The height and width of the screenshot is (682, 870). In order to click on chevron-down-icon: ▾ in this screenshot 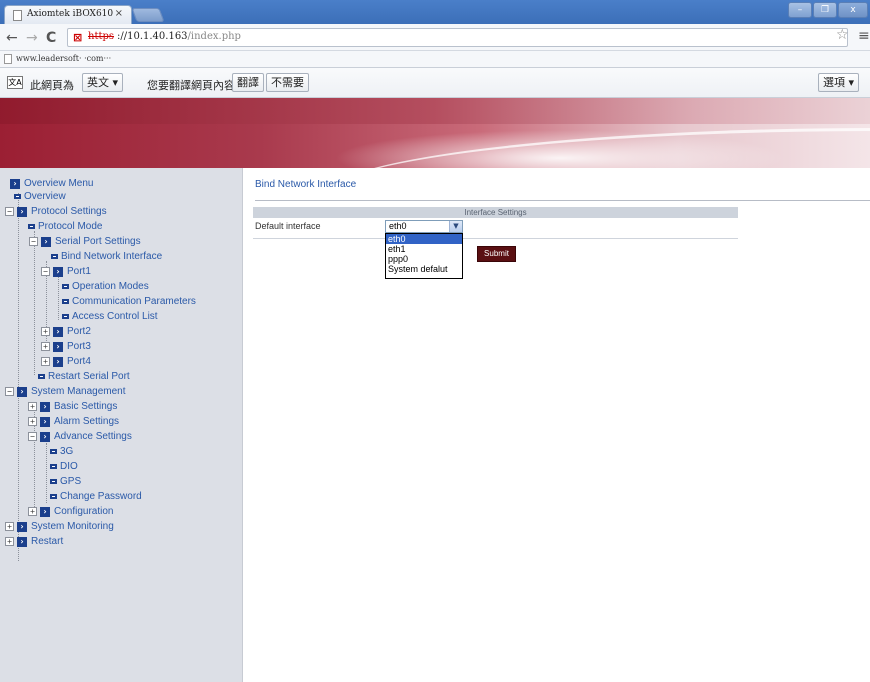, I will do `click(115, 82)`.